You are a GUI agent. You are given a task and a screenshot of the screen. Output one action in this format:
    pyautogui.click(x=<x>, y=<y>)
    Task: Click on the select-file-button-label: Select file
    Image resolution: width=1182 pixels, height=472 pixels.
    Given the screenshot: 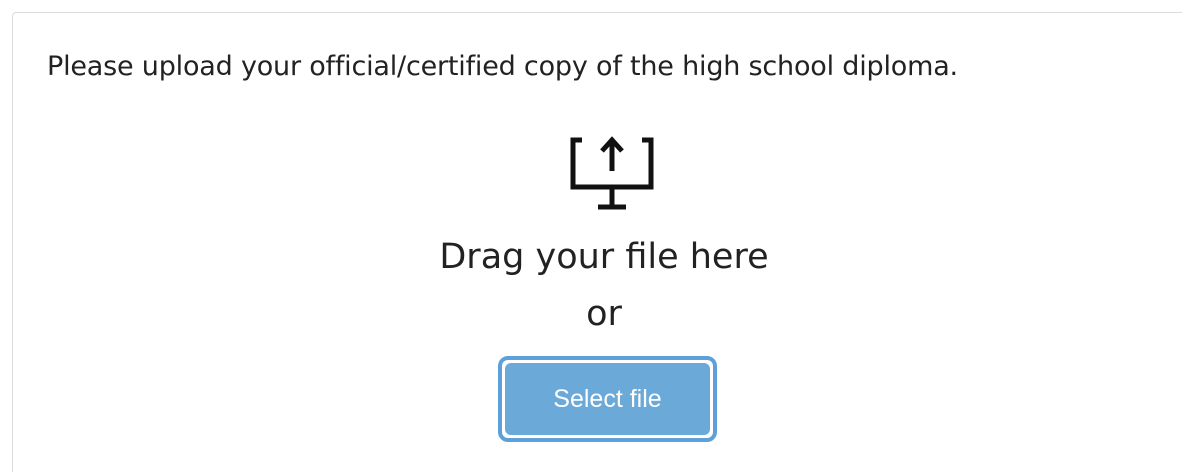 What is the action you would take?
    pyautogui.click(x=607, y=399)
    